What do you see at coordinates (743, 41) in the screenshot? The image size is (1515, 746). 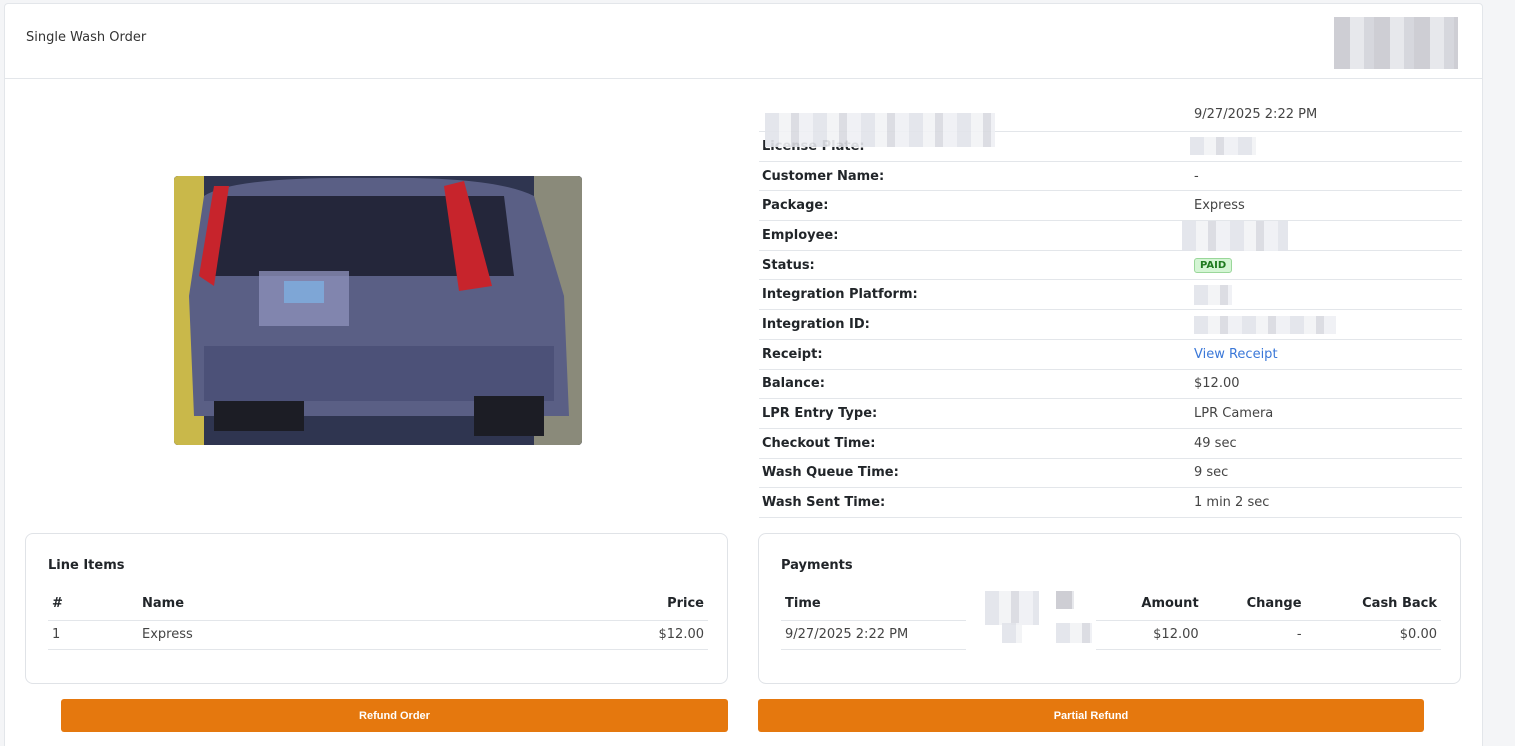 I see `card-header: Single Wash Order` at bounding box center [743, 41].